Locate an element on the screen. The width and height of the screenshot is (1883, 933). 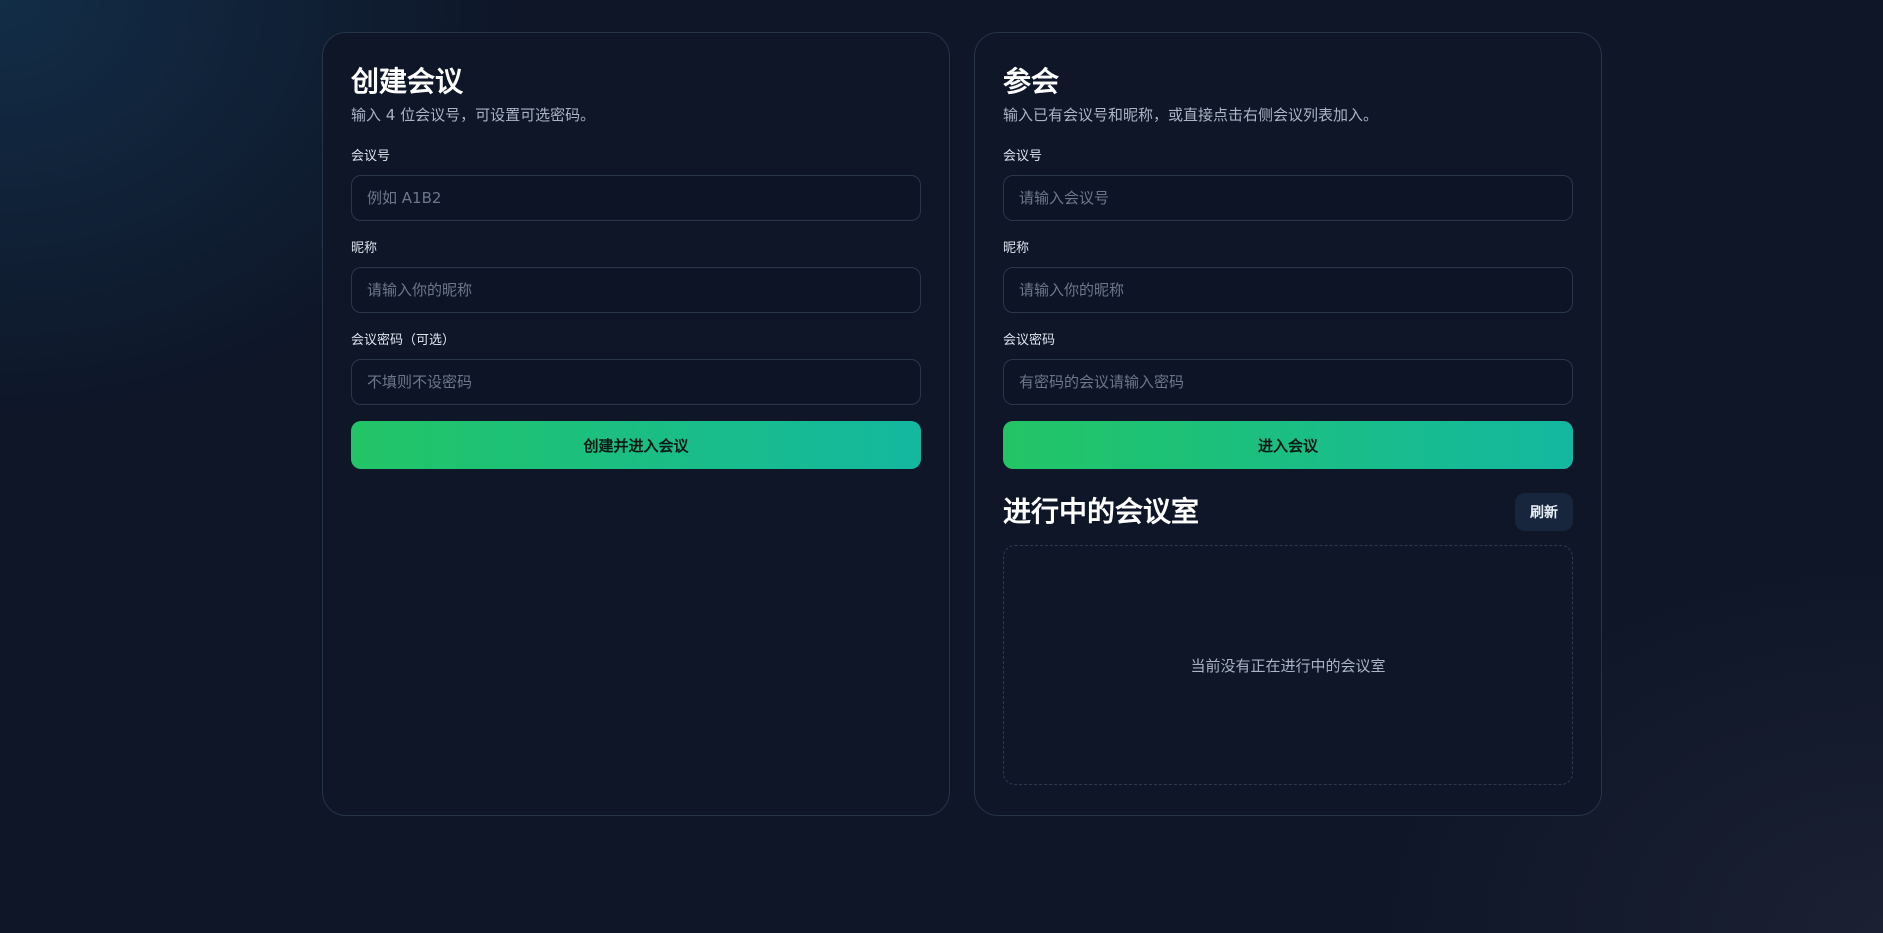
rooms-empty-state: 当前没有正在进行中的会议室 is located at coordinates (1288, 665).